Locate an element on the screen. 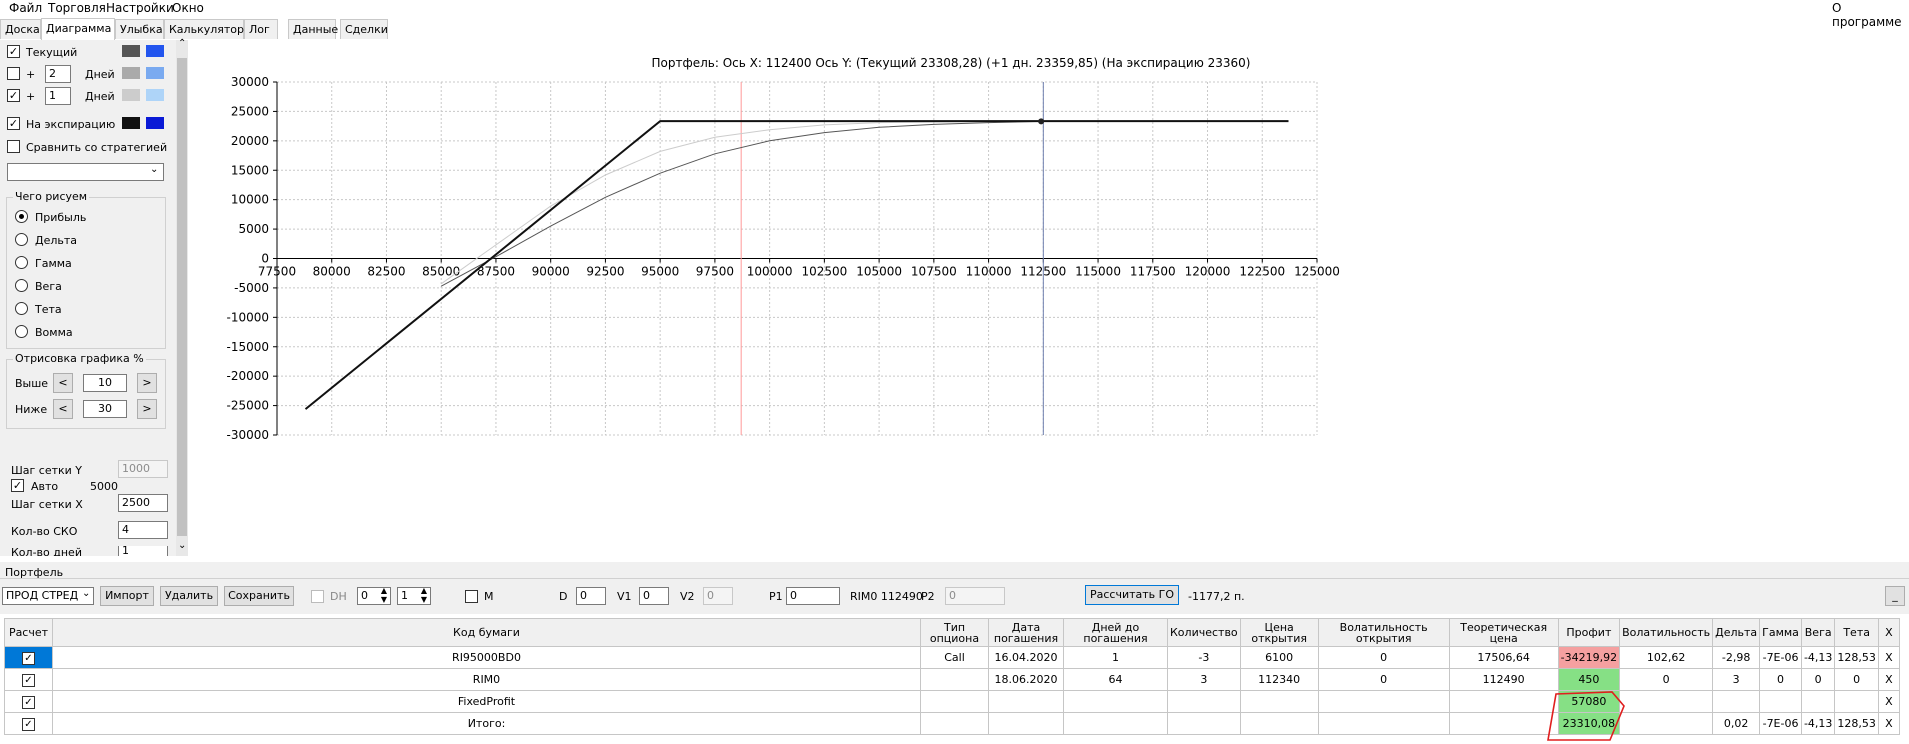 This screenshot has width=1909, height=744. menu-window: Окно is located at coordinates (188, 8).